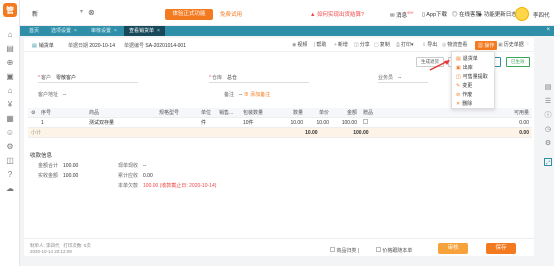  What do you see at coordinates (474, 77) in the screenshot?
I see `menu-item-available: ◫ 可售量提取` at bounding box center [474, 77].